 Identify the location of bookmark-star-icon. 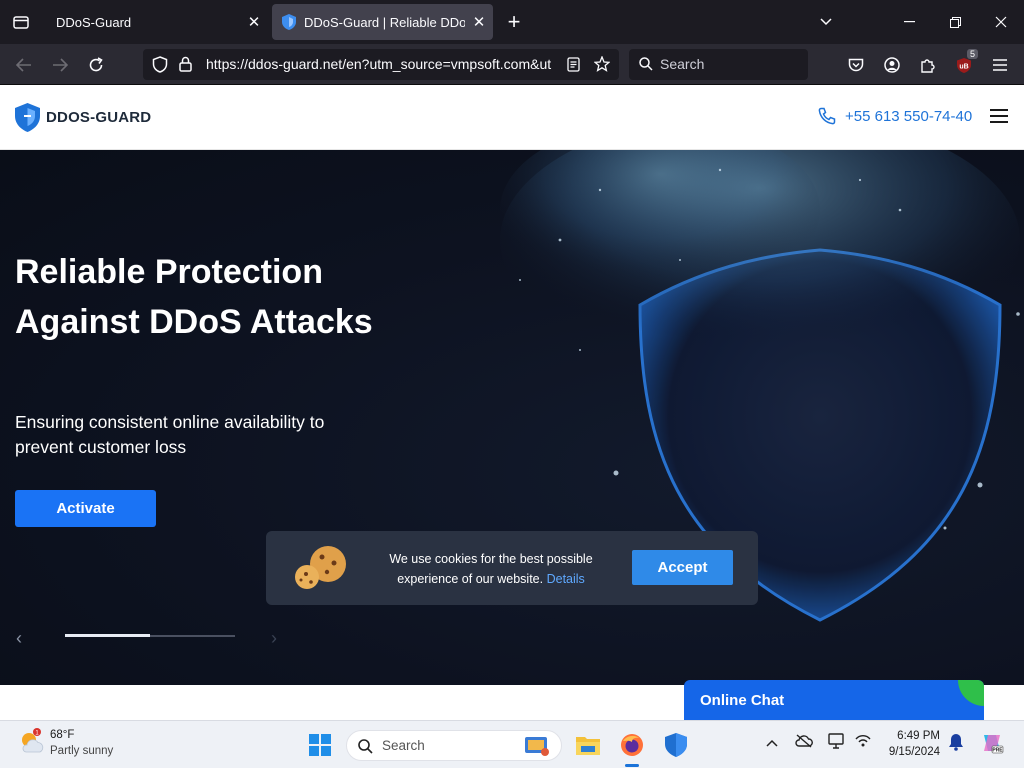
(602, 64).